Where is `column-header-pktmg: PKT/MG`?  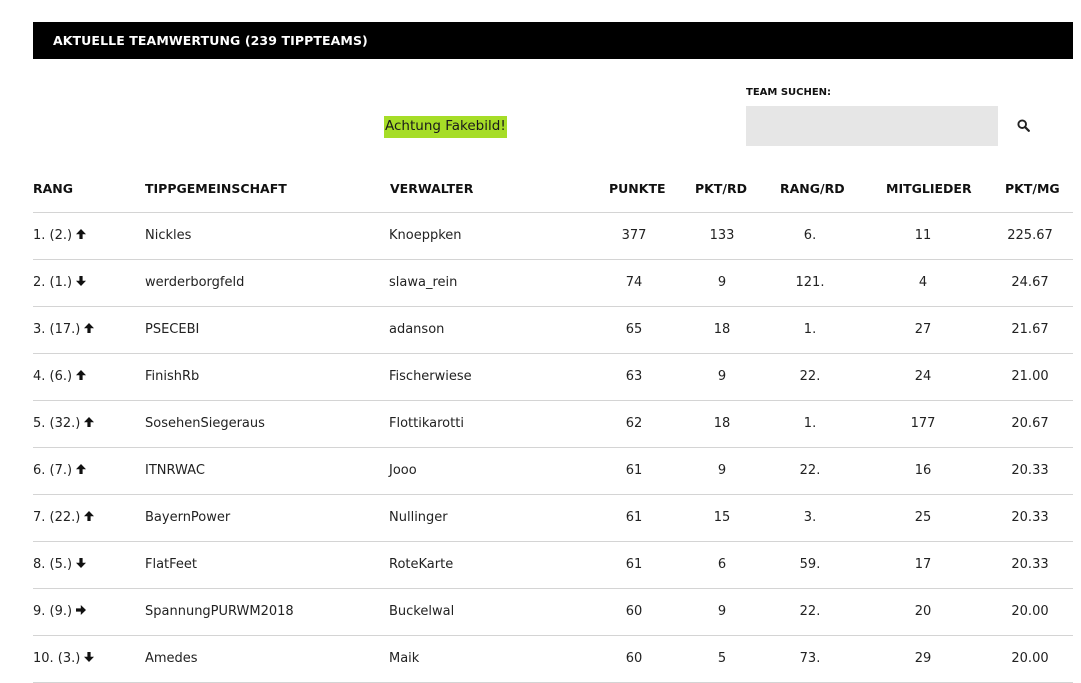 column-header-pktmg: PKT/MG is located at coordinates (1032, 188).